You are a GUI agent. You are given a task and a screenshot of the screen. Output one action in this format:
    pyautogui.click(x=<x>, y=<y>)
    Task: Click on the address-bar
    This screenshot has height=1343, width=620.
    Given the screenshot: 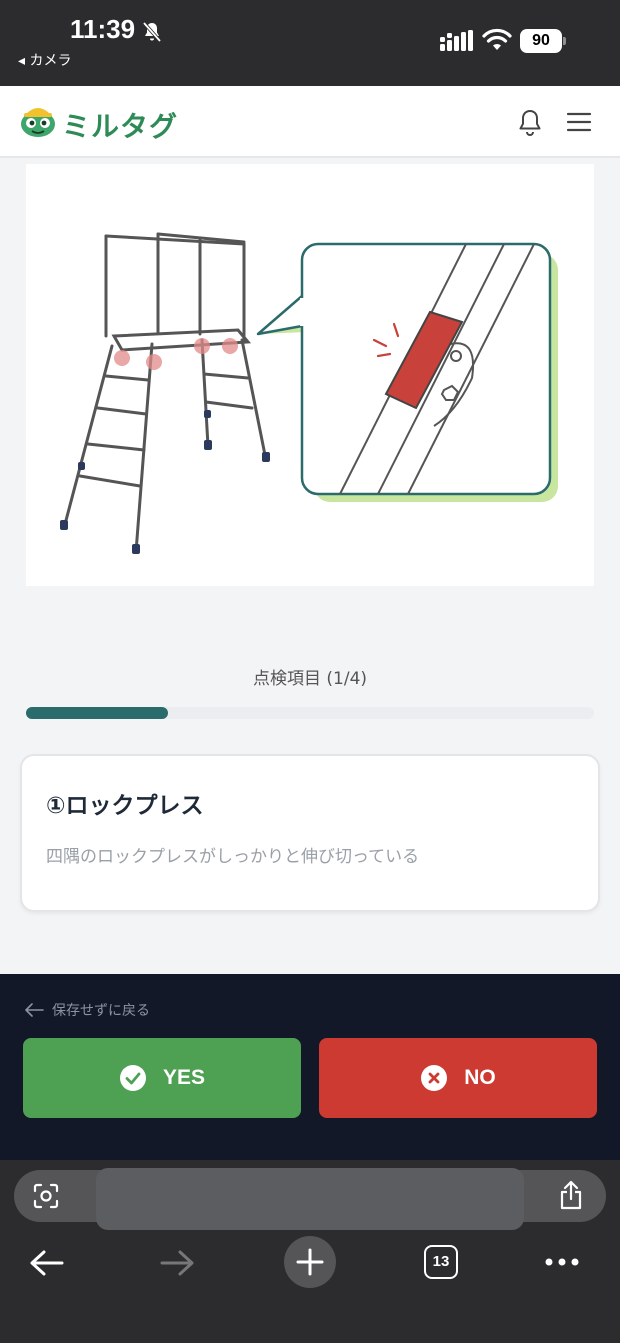 What is the action you would take?
    pyautogui.click(x=310, y=1199)
    